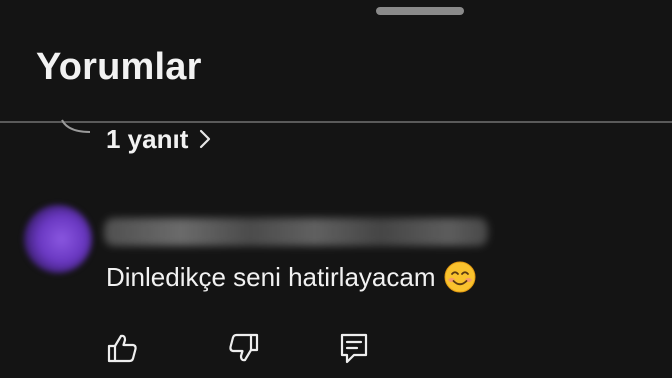 The height and width of the screenshot is (378, 672). I want to click on reply-button, so click(354, 348).